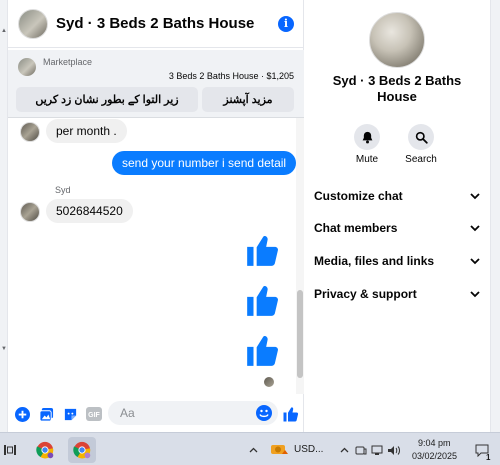 This screenshot has height=465, width=500. I want to click on mute-button: Mute, so click(367, 144).